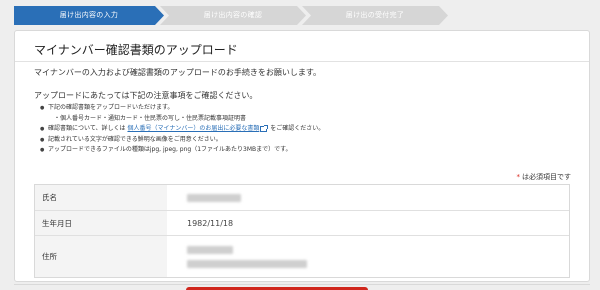 This screenshot has width=600, height=290. Describe the element at coordinates (368, 256) in the screenshot. I see `address-value` at that location.